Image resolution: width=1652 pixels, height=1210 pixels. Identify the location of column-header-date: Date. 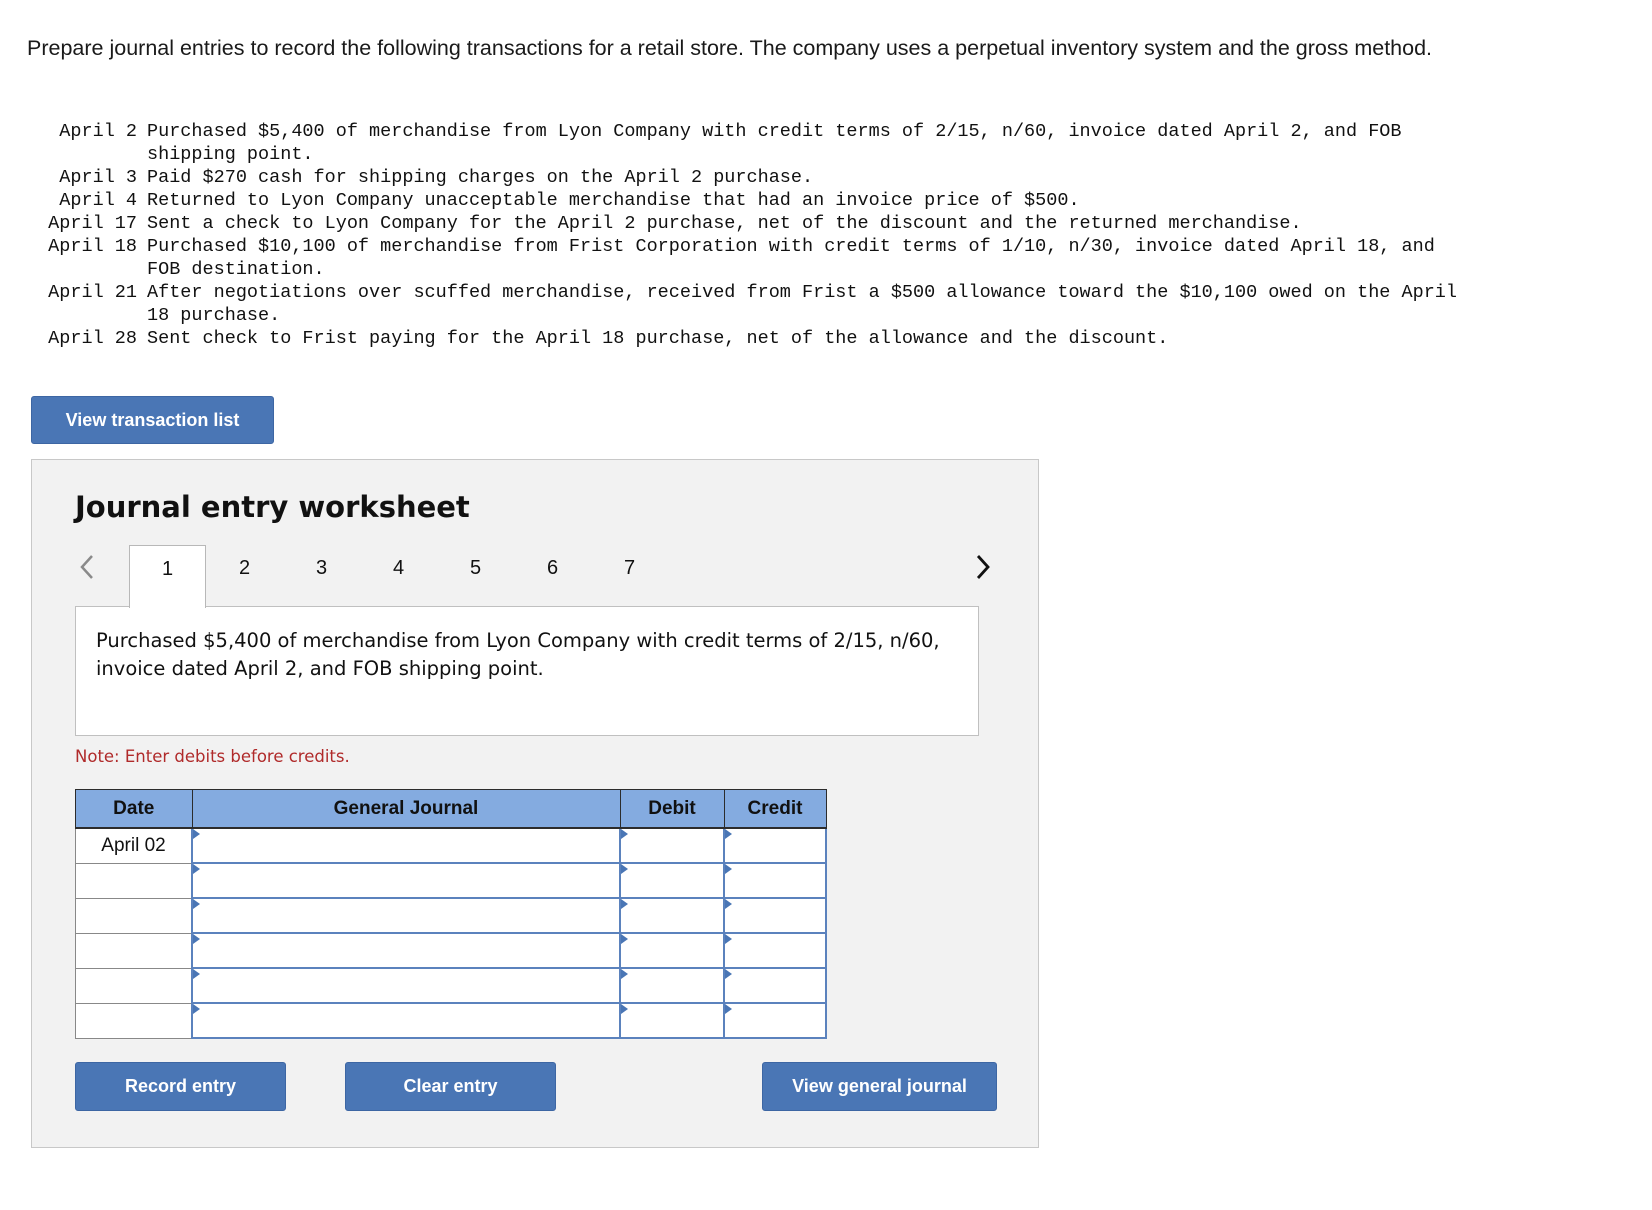
(134, 809).